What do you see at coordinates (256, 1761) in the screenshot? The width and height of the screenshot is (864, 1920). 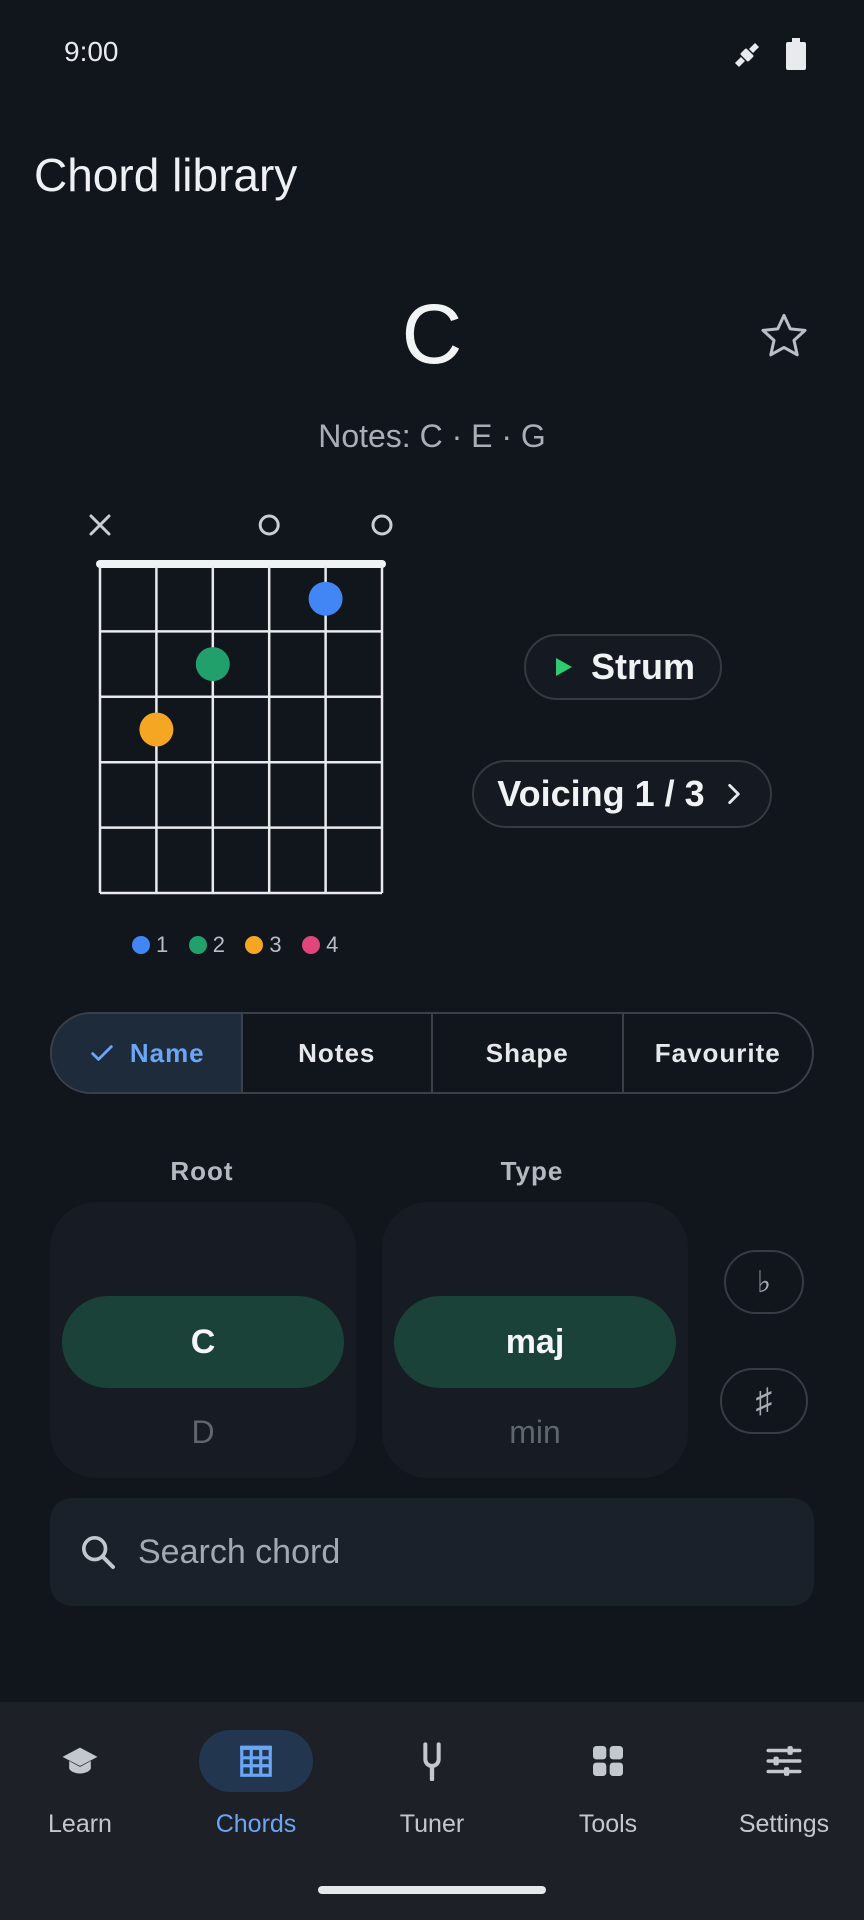 I see `chord-grid-icon` at bounding box center [256, 1761].